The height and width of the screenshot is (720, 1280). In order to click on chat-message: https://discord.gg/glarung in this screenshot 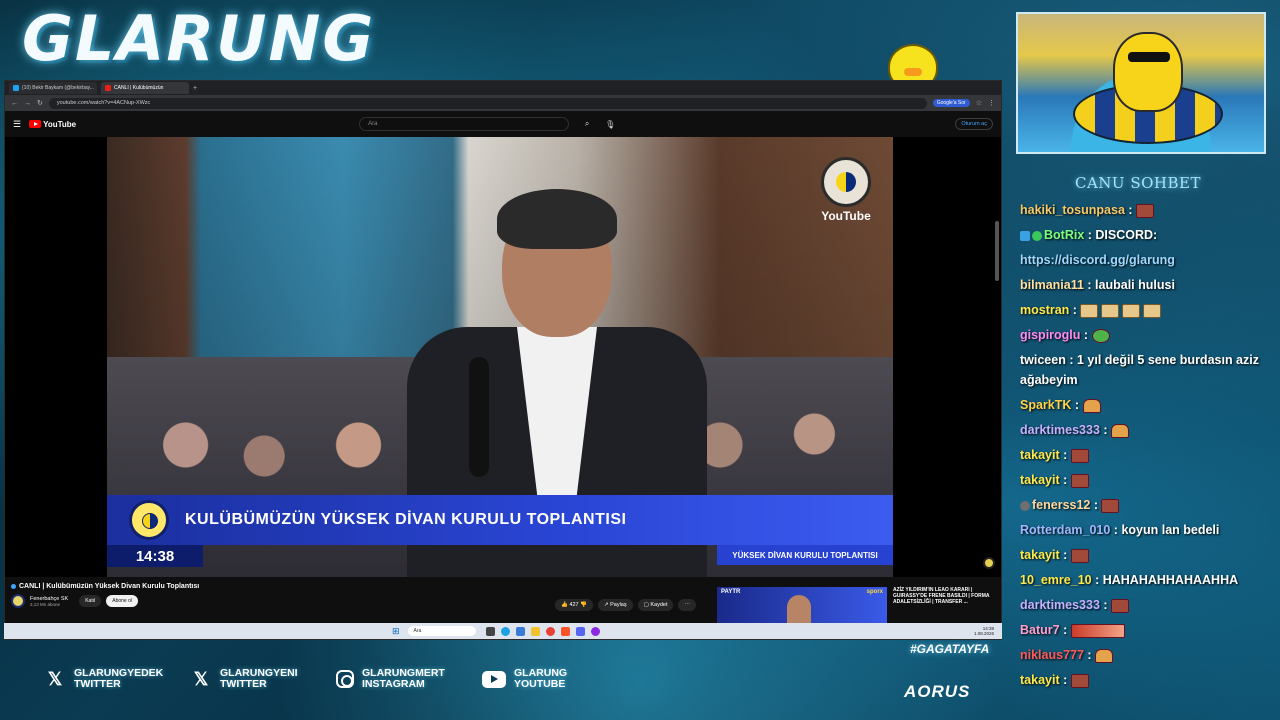, I will do `click(1145, 260)`.